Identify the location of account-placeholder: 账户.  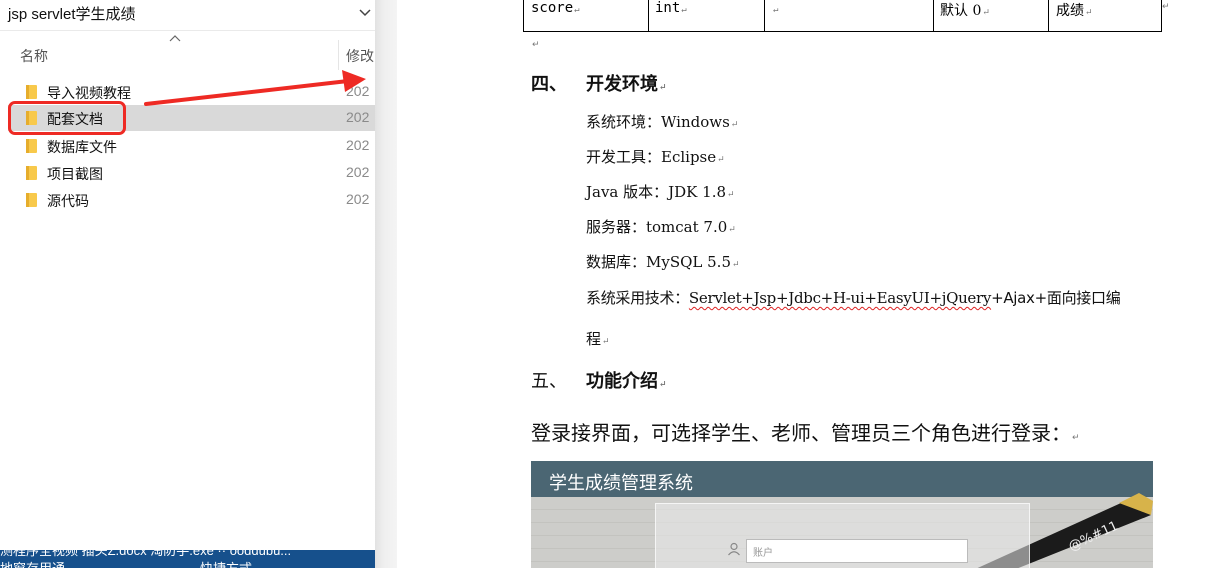
(763, 553).